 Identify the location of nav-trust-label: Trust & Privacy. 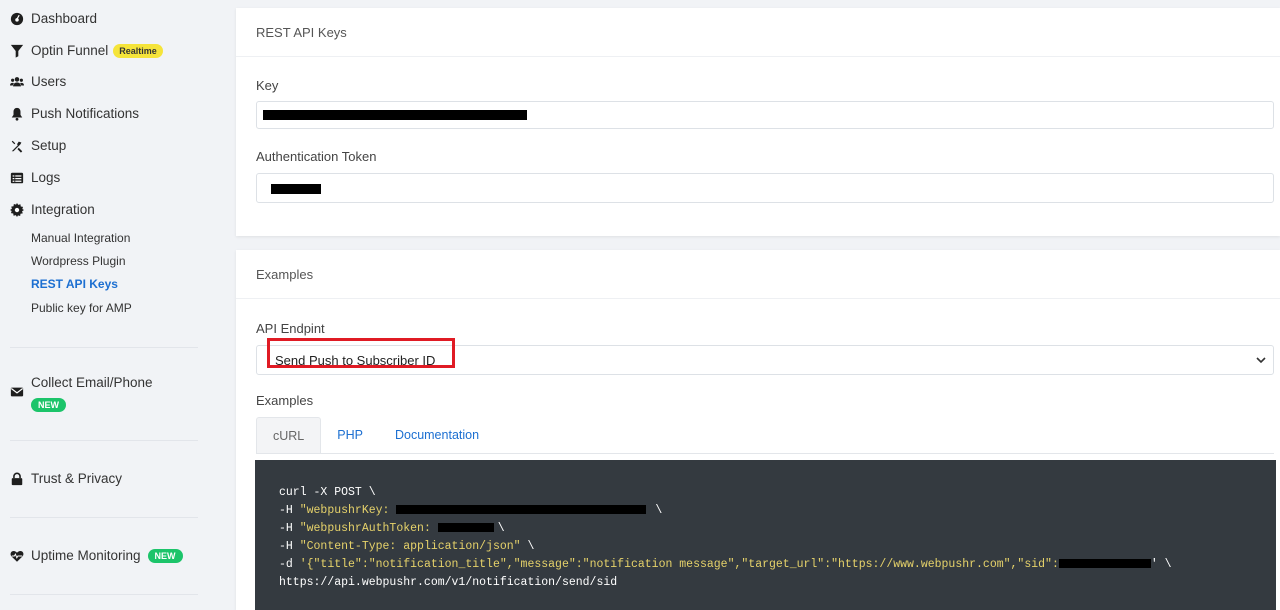
(77, 478).